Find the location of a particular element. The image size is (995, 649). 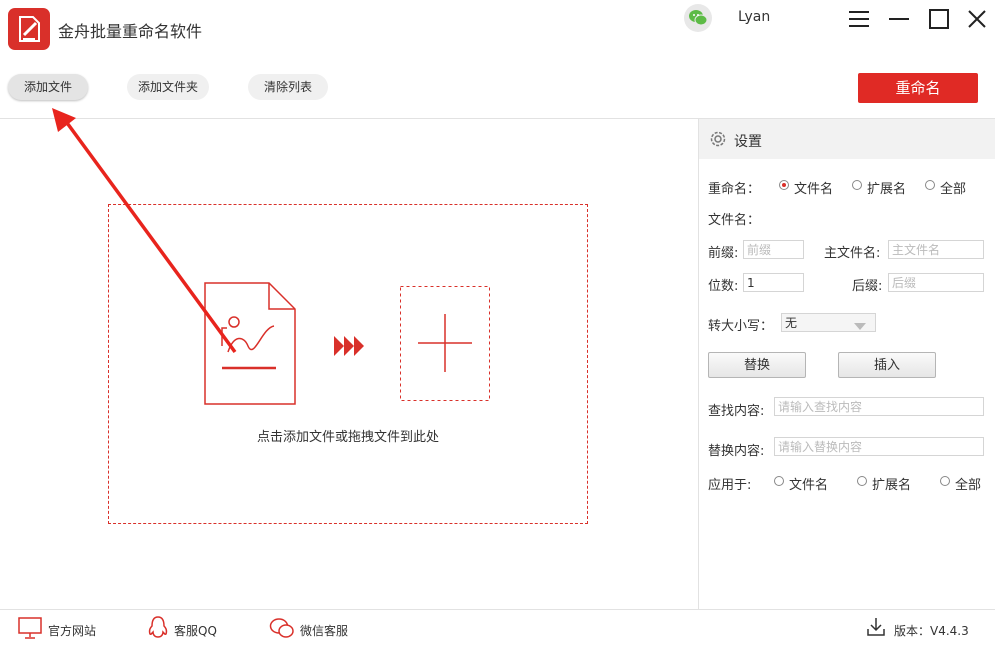

add-folder-button: 添加文件夹 is located at coordinates (168, 87).